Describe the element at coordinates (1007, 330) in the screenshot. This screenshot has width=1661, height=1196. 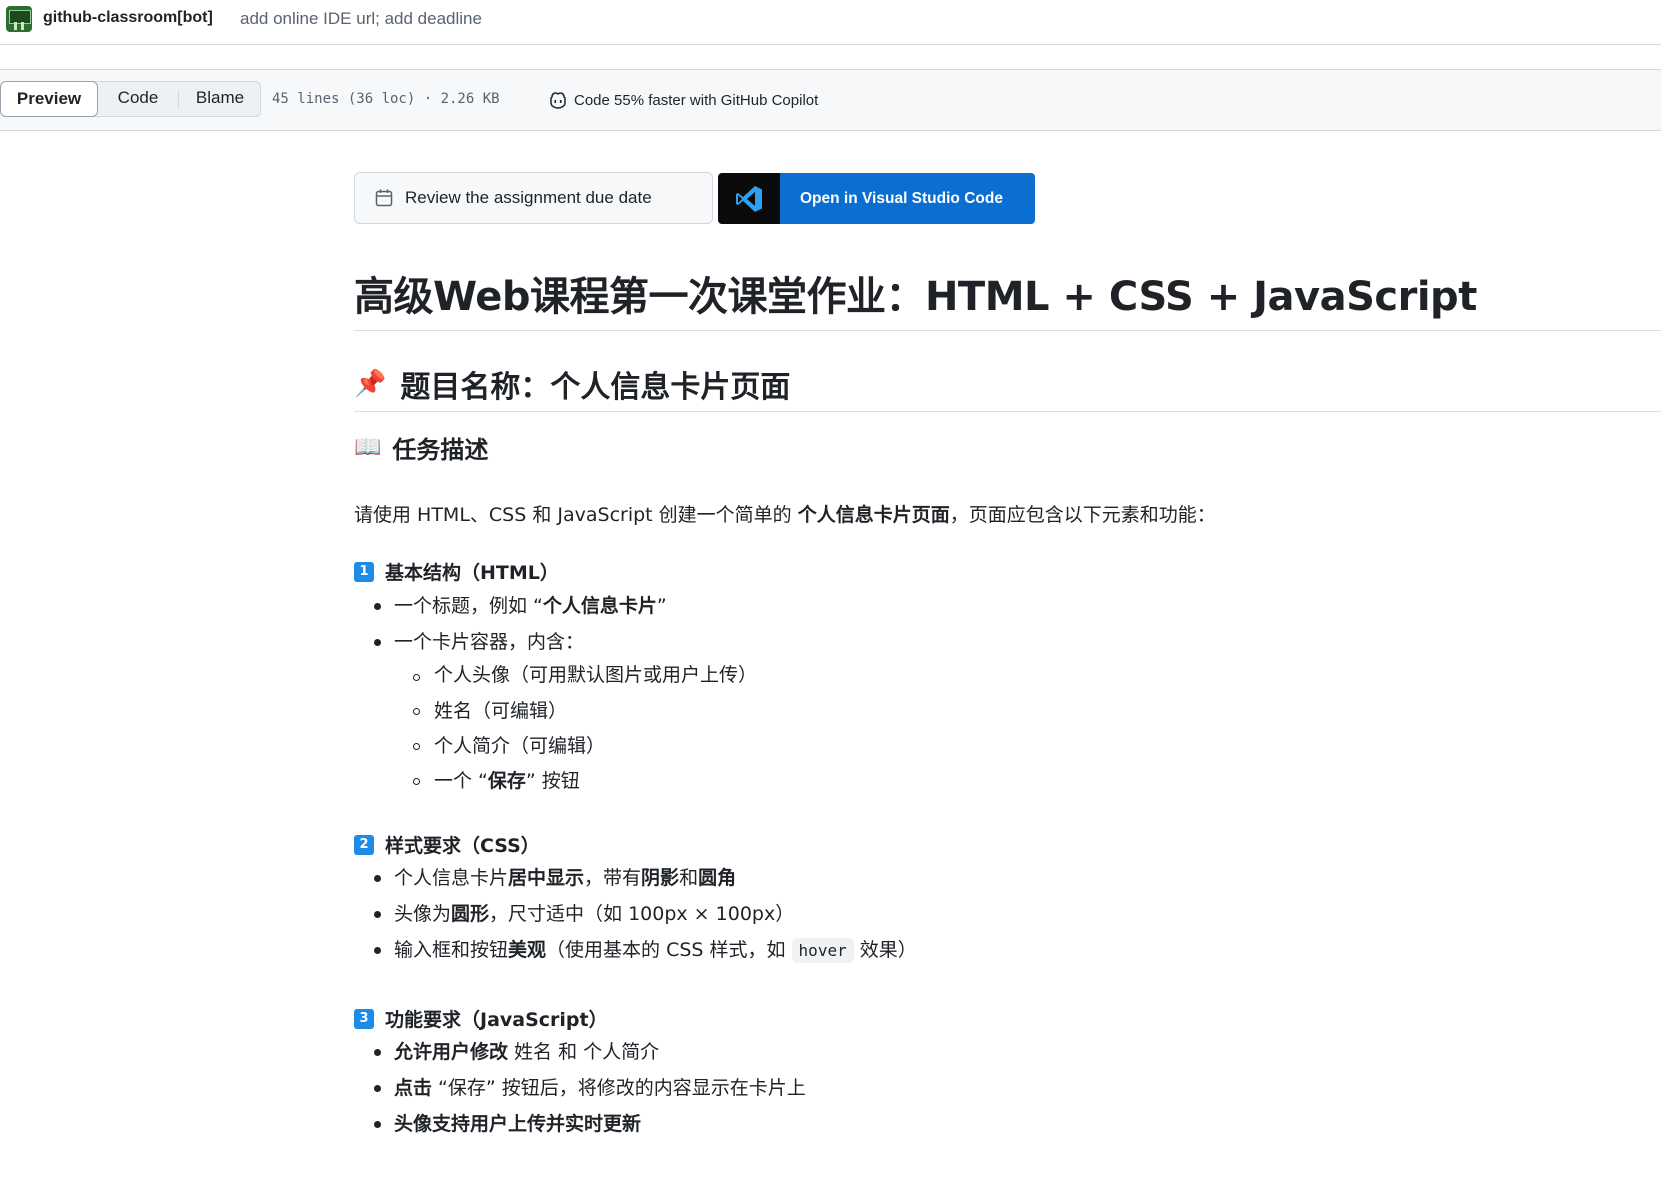
I see `title-divider` at that location.